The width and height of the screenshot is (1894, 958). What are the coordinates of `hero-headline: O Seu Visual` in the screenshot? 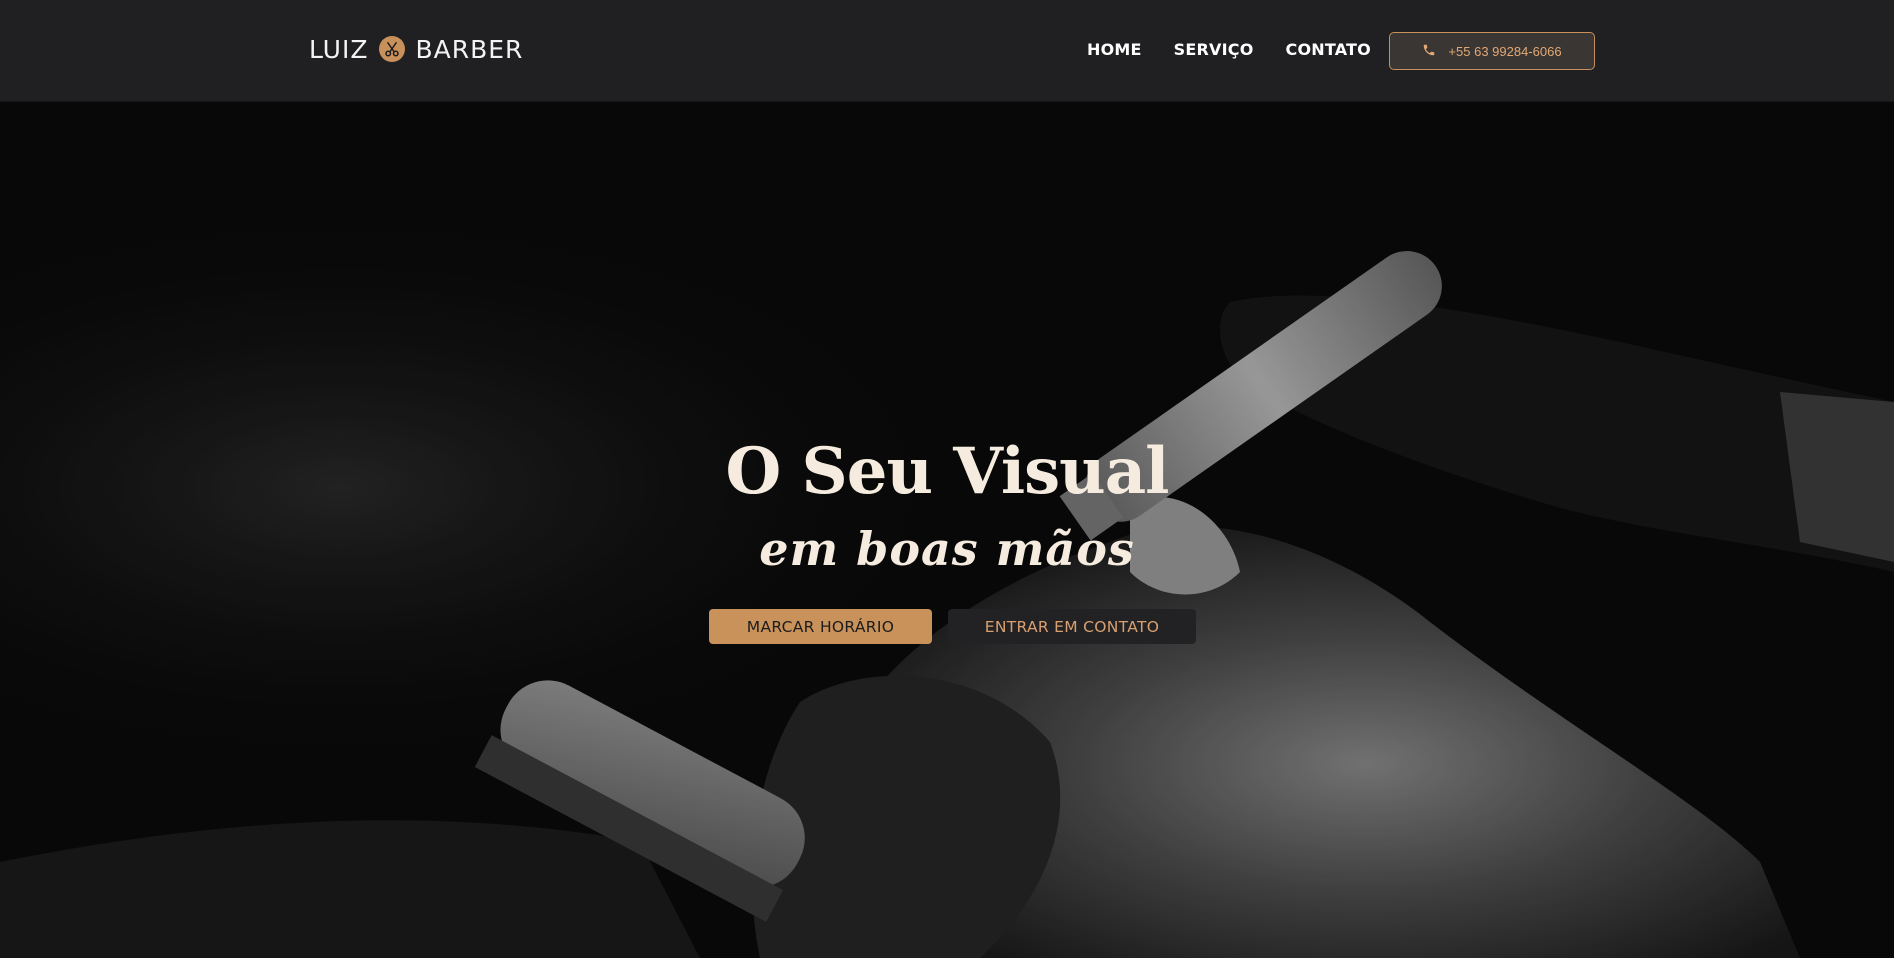 It's located at (947, 471).